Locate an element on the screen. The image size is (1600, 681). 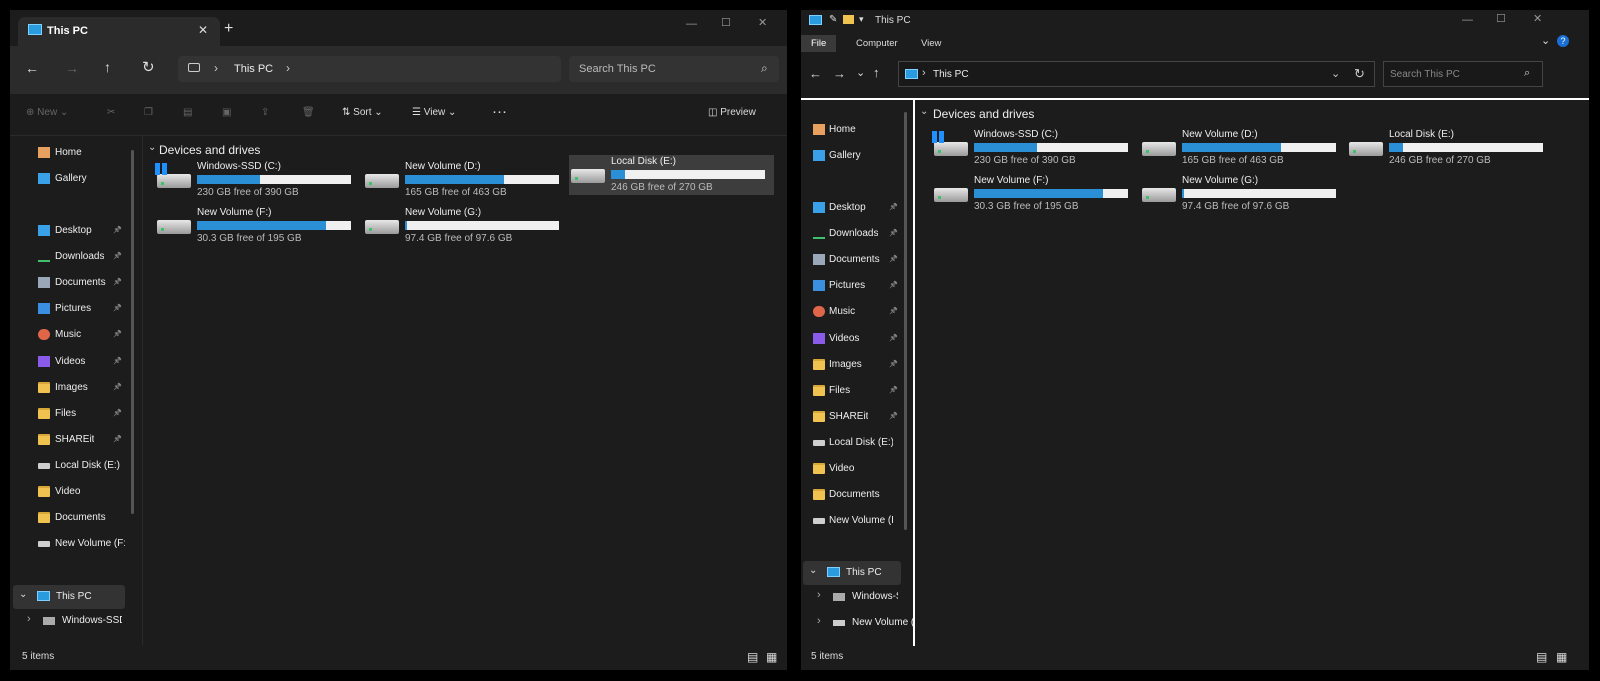
quick-access-dropdown-icon: ▾ is located at coordinates (861, 19).